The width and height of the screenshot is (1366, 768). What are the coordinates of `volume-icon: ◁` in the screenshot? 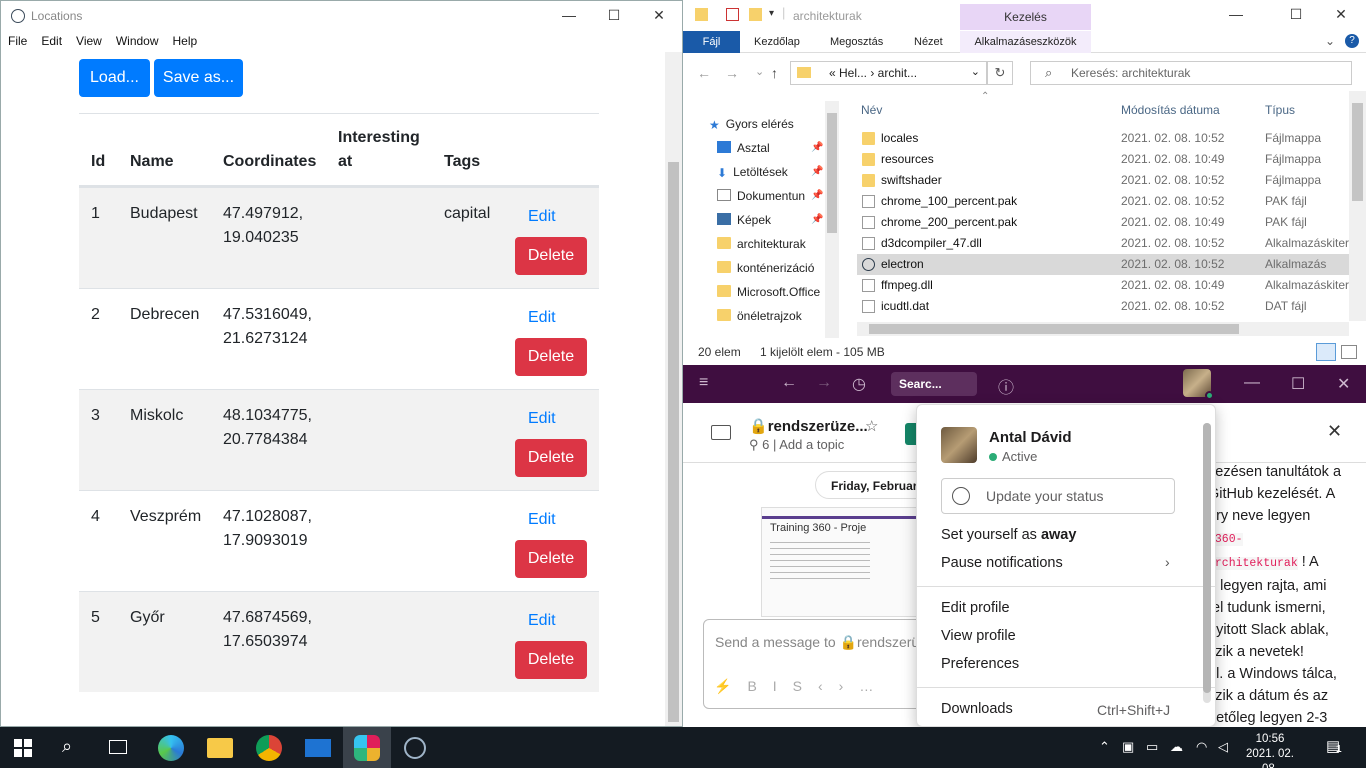 It's located at (1223, 747).